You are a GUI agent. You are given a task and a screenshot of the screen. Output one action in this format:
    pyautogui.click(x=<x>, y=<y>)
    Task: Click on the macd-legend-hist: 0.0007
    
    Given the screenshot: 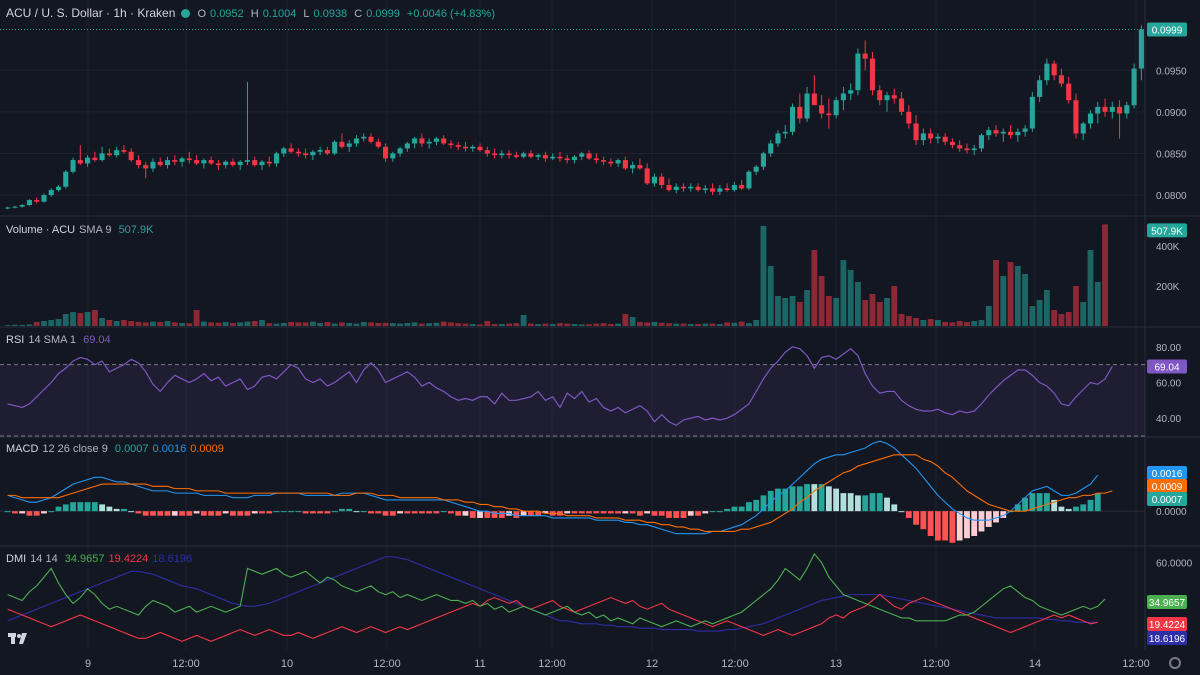 What is the action you would take?
    pyautogui.click(x=131, y=449)
    